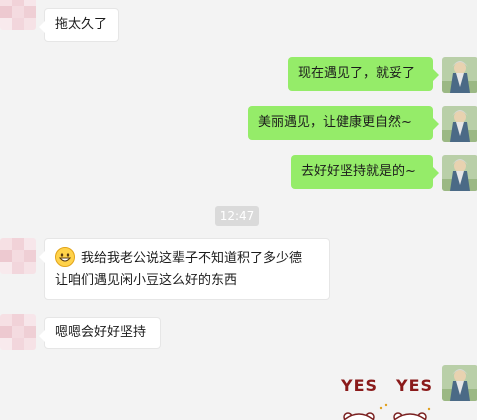 The width and height of the screenshot is (477, 420). Describe the element at coordinates (146, 280) in the screenshot. I see `message-text-line-2: 让咱们遇见闲小豆这么好的东西` at that location.